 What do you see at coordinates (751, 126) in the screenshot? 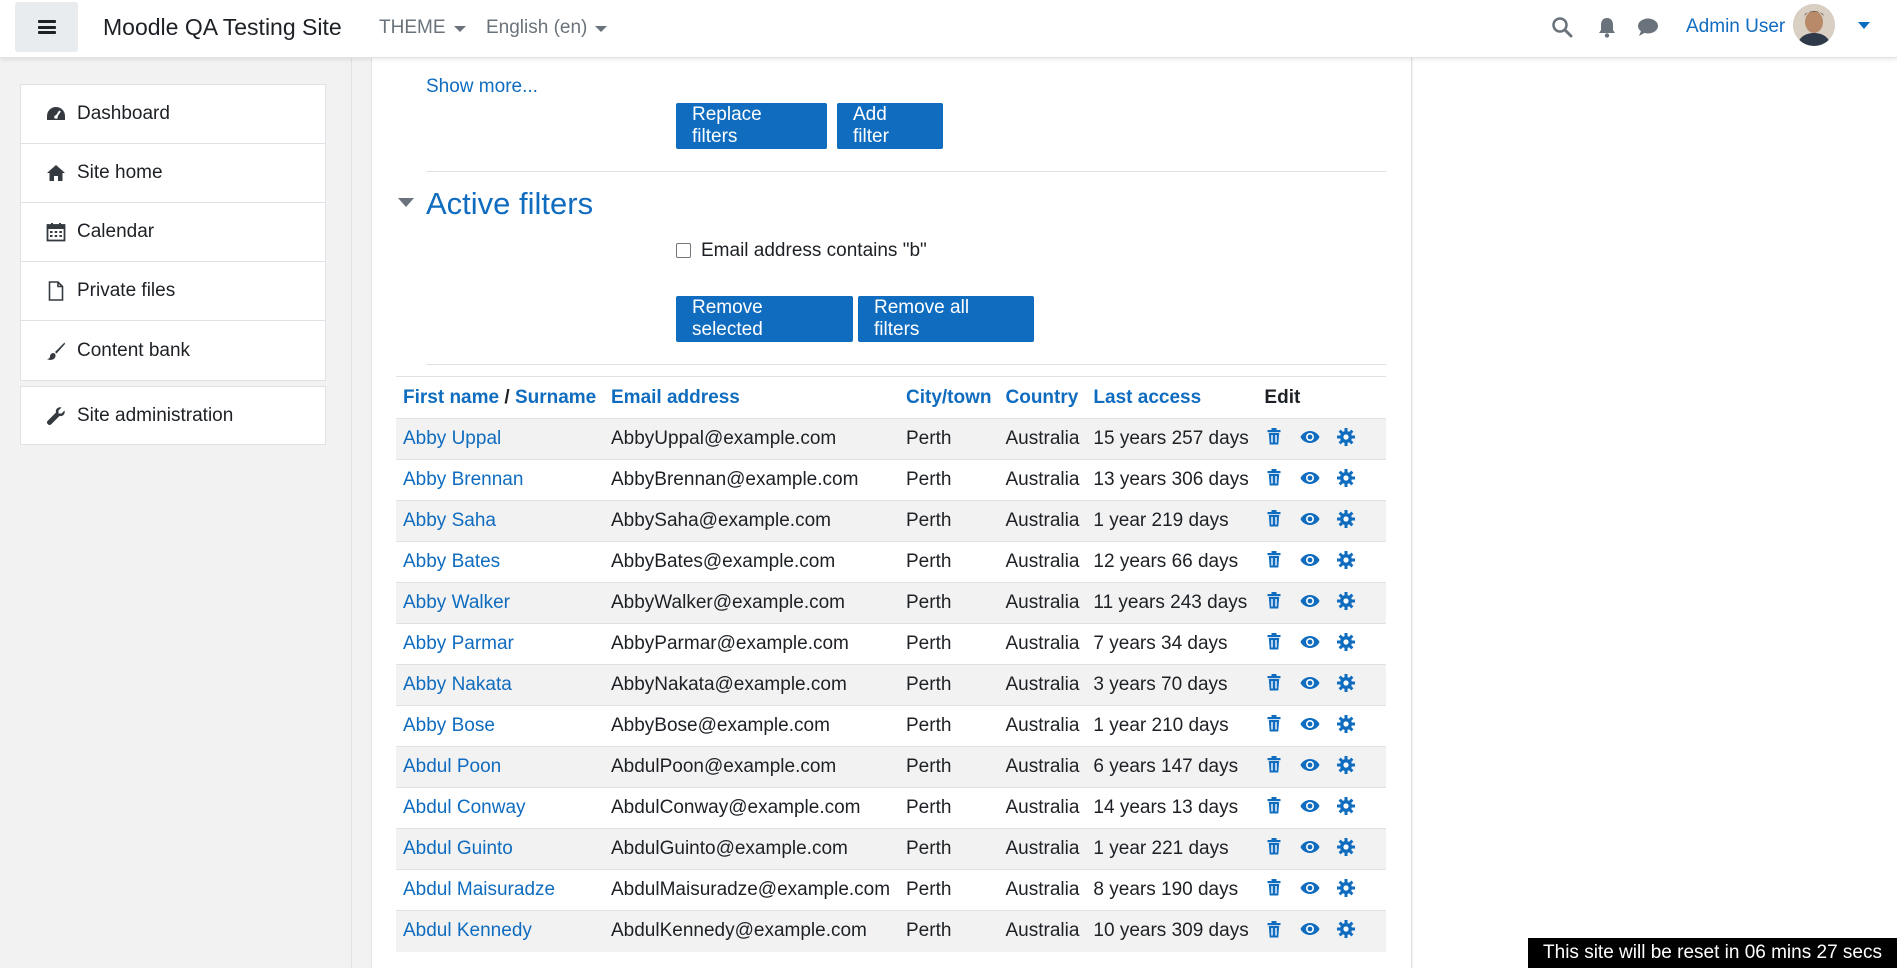
I see `replace-filters-button: Replace filters` at bounding box center [751, 126].